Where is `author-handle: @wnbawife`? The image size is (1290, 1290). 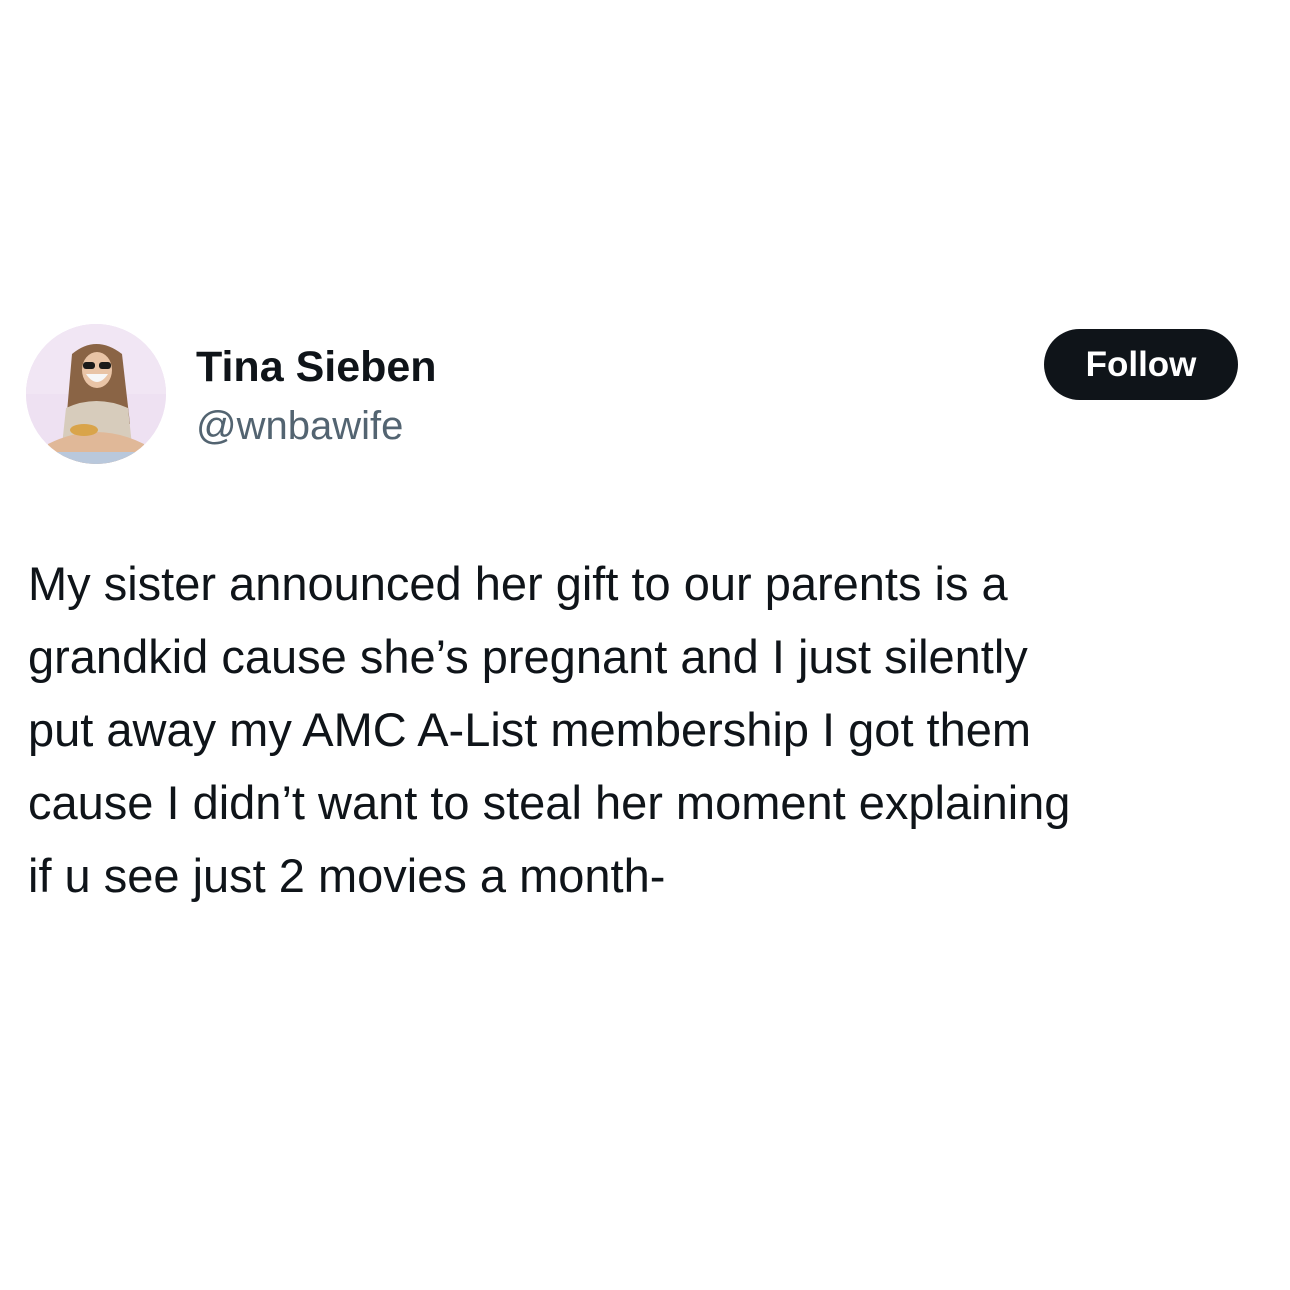
author-handle: @wnbawife is located at coordinates (299, 426).